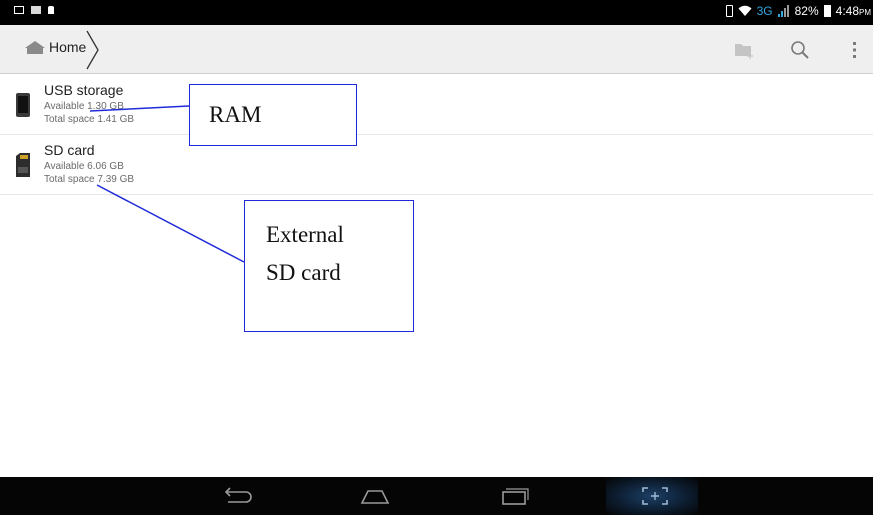 This screenshot has height=515, width=873. What do you see at coordinates (69, 150) in the screenshot?
I see `storage-title: SD card` at bounding box center [69, 150].